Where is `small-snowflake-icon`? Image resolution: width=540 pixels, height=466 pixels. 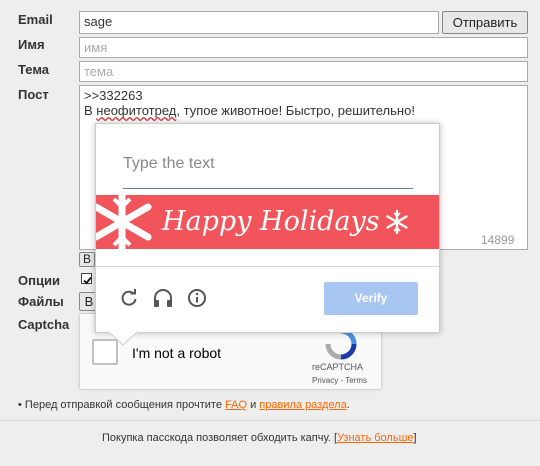 small-snowflake-icon is located at coordinates (397, 222).